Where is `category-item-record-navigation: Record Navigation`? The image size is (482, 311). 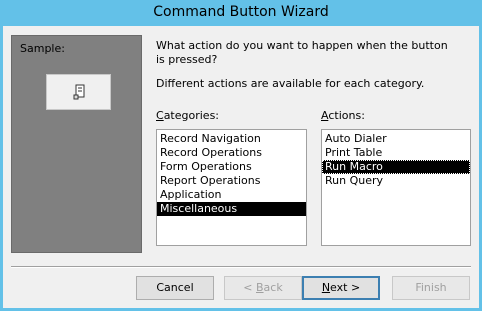
category-item-record-navigation: Record Navigation is located at coordinates (231, 139).